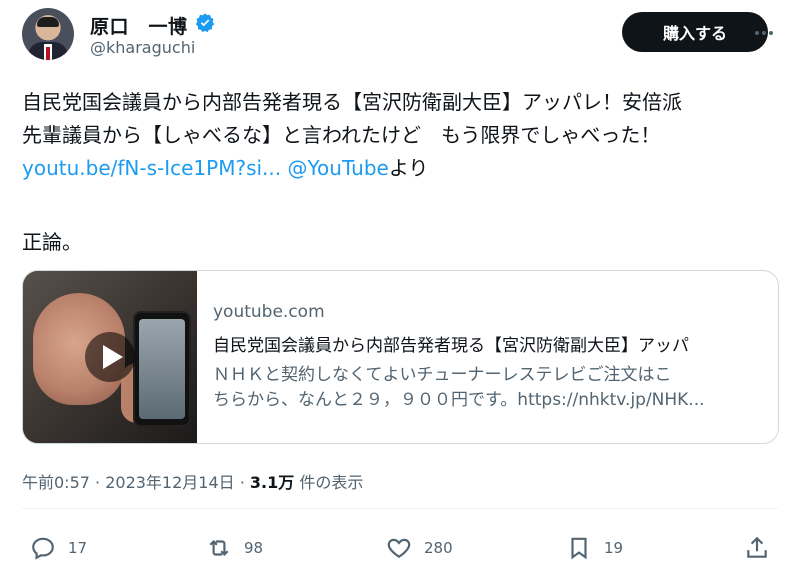 Image resolution: width=800 pixels, height=581 pixels. What do you see at coordinates (408, 168) in the screenshot?
I see `tweet-suffix: より` at bounding box center [408, 168].